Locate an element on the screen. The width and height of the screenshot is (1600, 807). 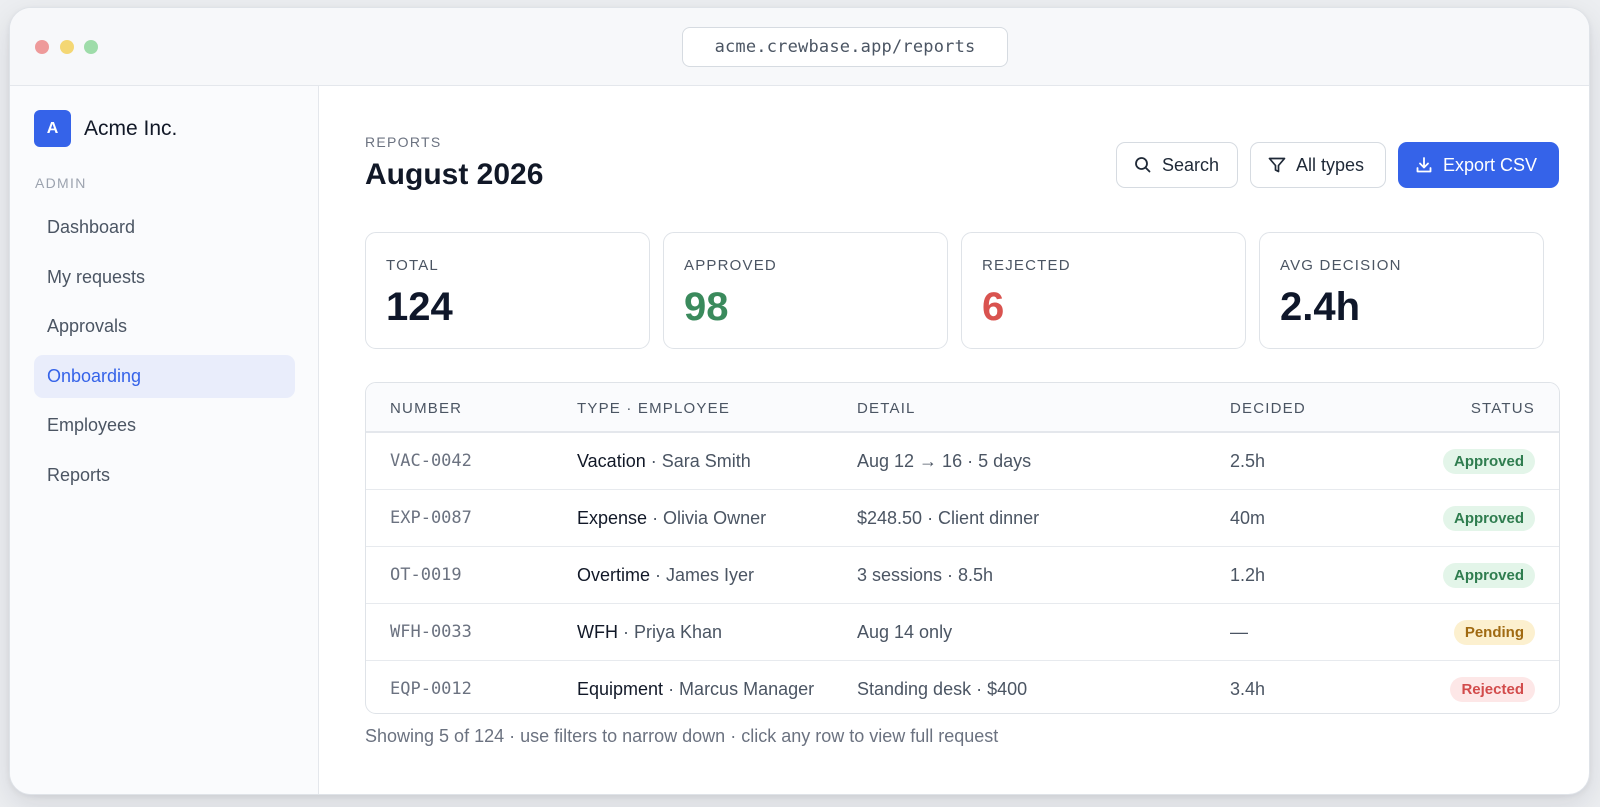
employee-name: · James Iyer is located at coordinates (702, 575).